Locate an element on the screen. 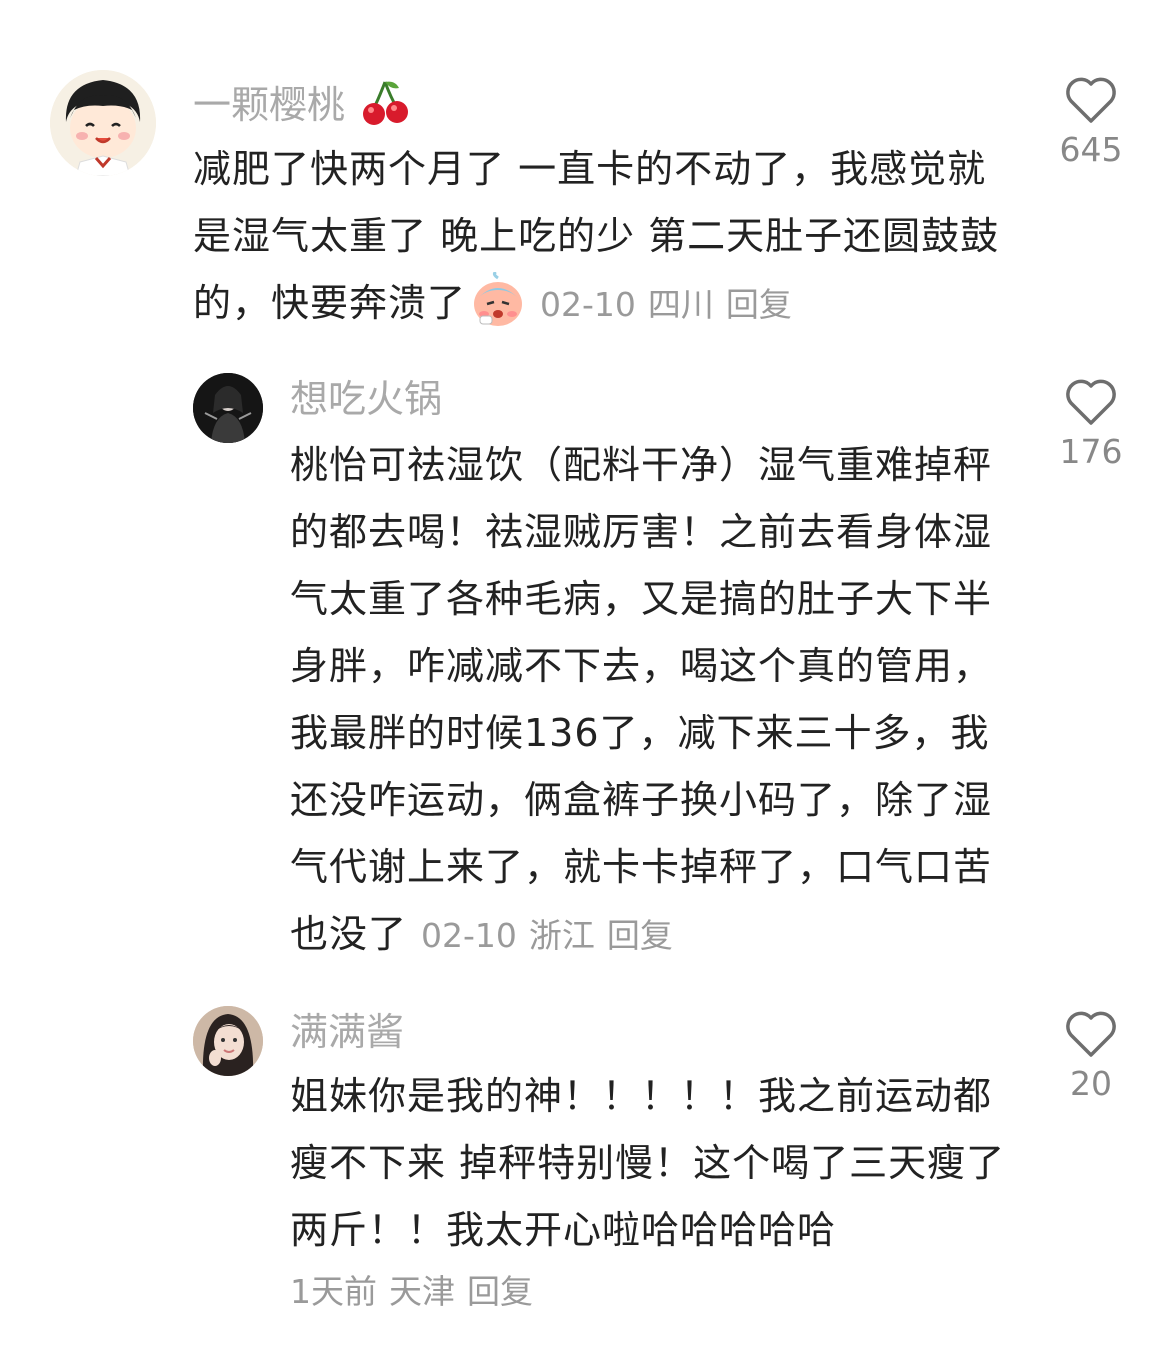 This screenshot has width=1170, height=1358. like-count: 20 is located at coordinates (1091, 1083).